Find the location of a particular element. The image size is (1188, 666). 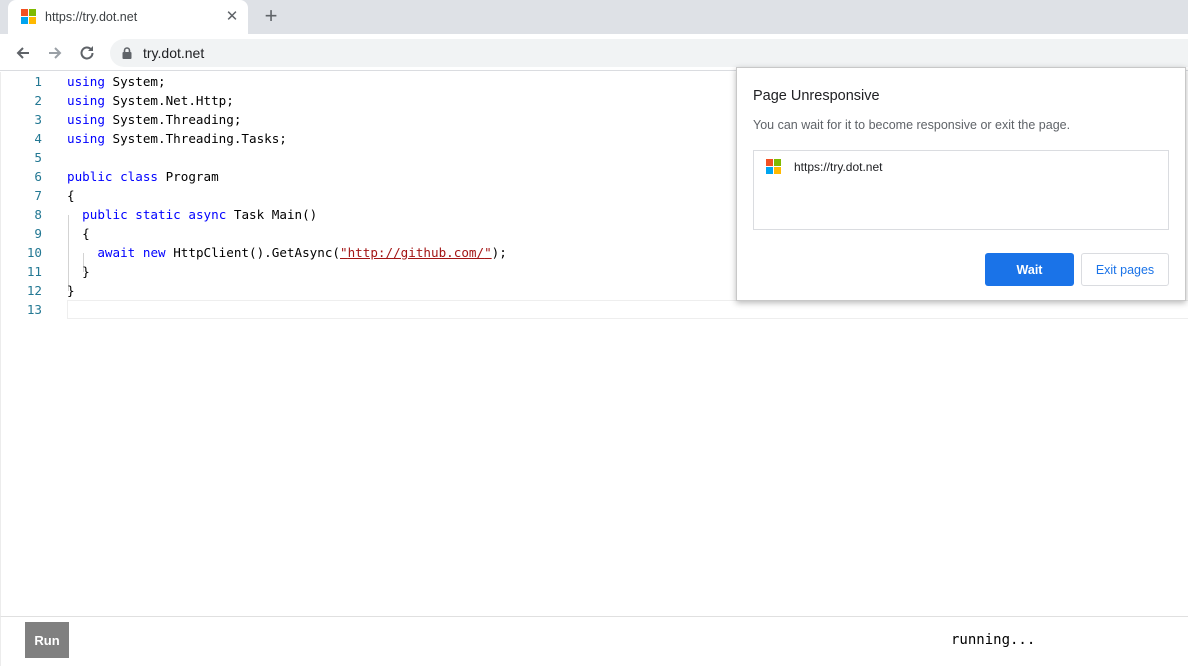

code-keyword: async is located at coordinates (207, 214).